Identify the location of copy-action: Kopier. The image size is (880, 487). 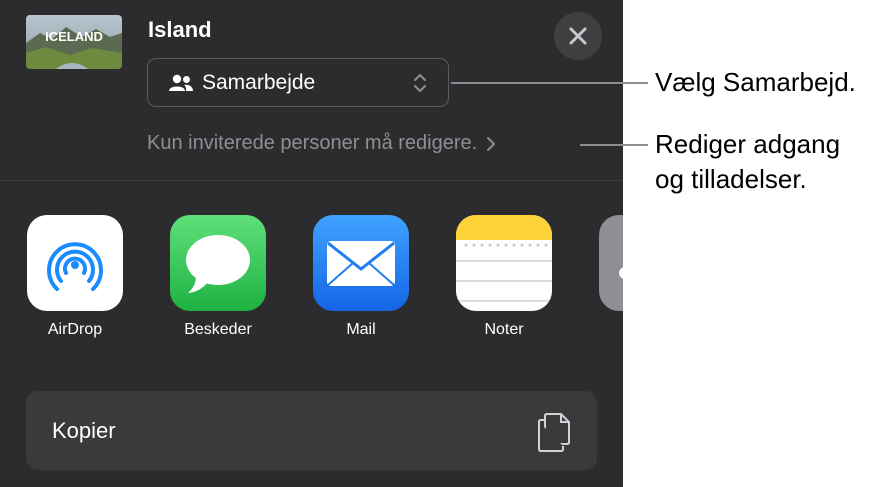
(311, 430).